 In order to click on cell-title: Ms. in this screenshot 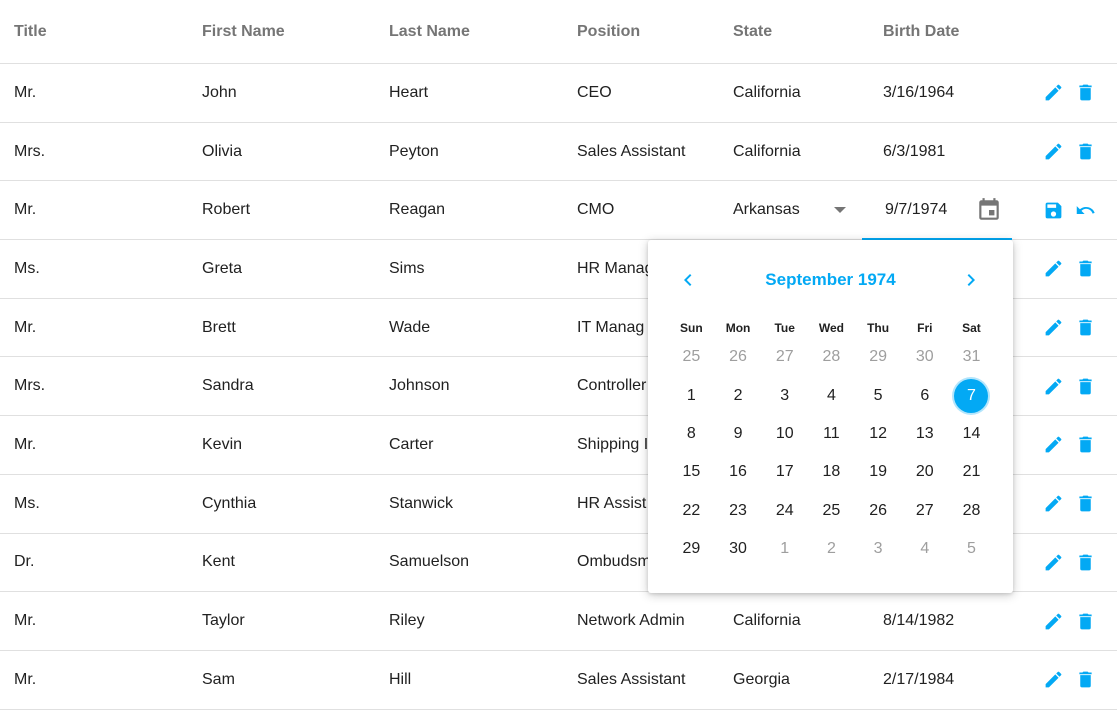, I will do `click(27, 503)`.